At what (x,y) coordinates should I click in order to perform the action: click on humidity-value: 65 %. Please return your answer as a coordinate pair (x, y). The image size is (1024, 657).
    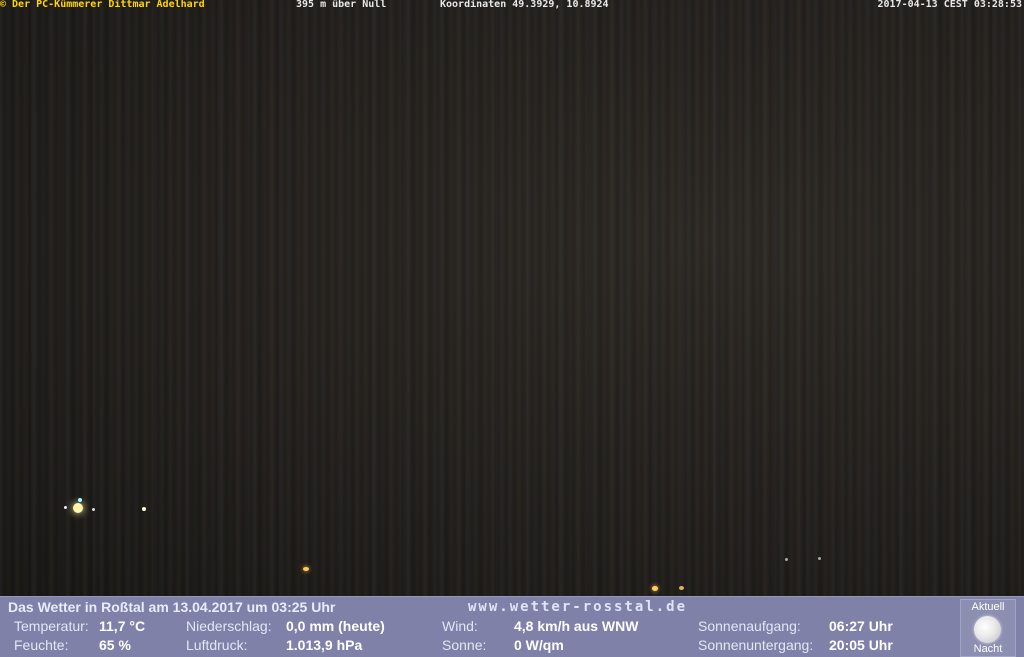
    Looking at the image, I should click on (115, 645).